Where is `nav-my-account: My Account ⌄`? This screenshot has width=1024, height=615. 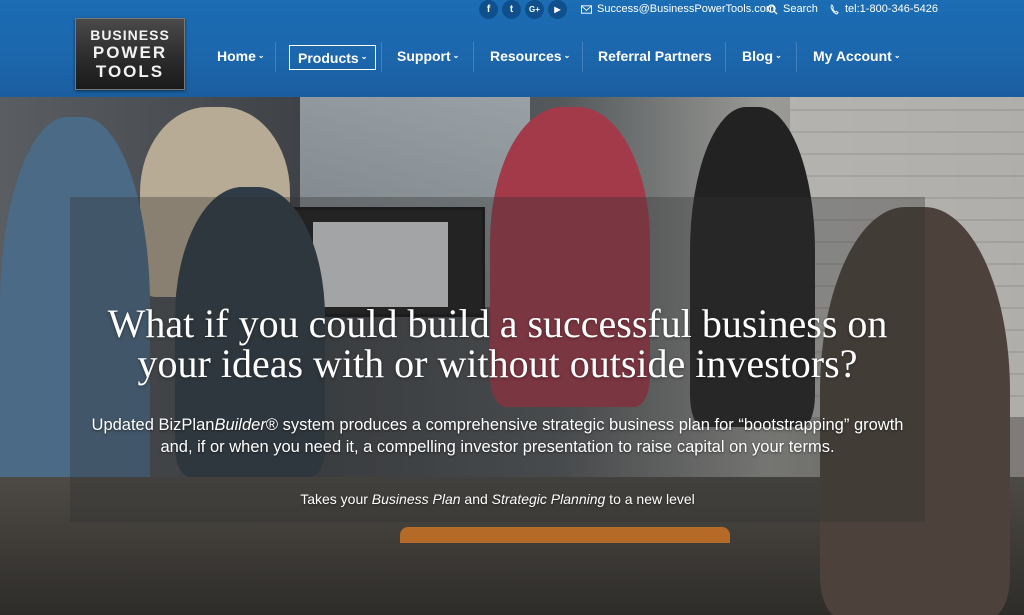
nav-my-account: My Account ⌄ is located at coordinates (857, 56).